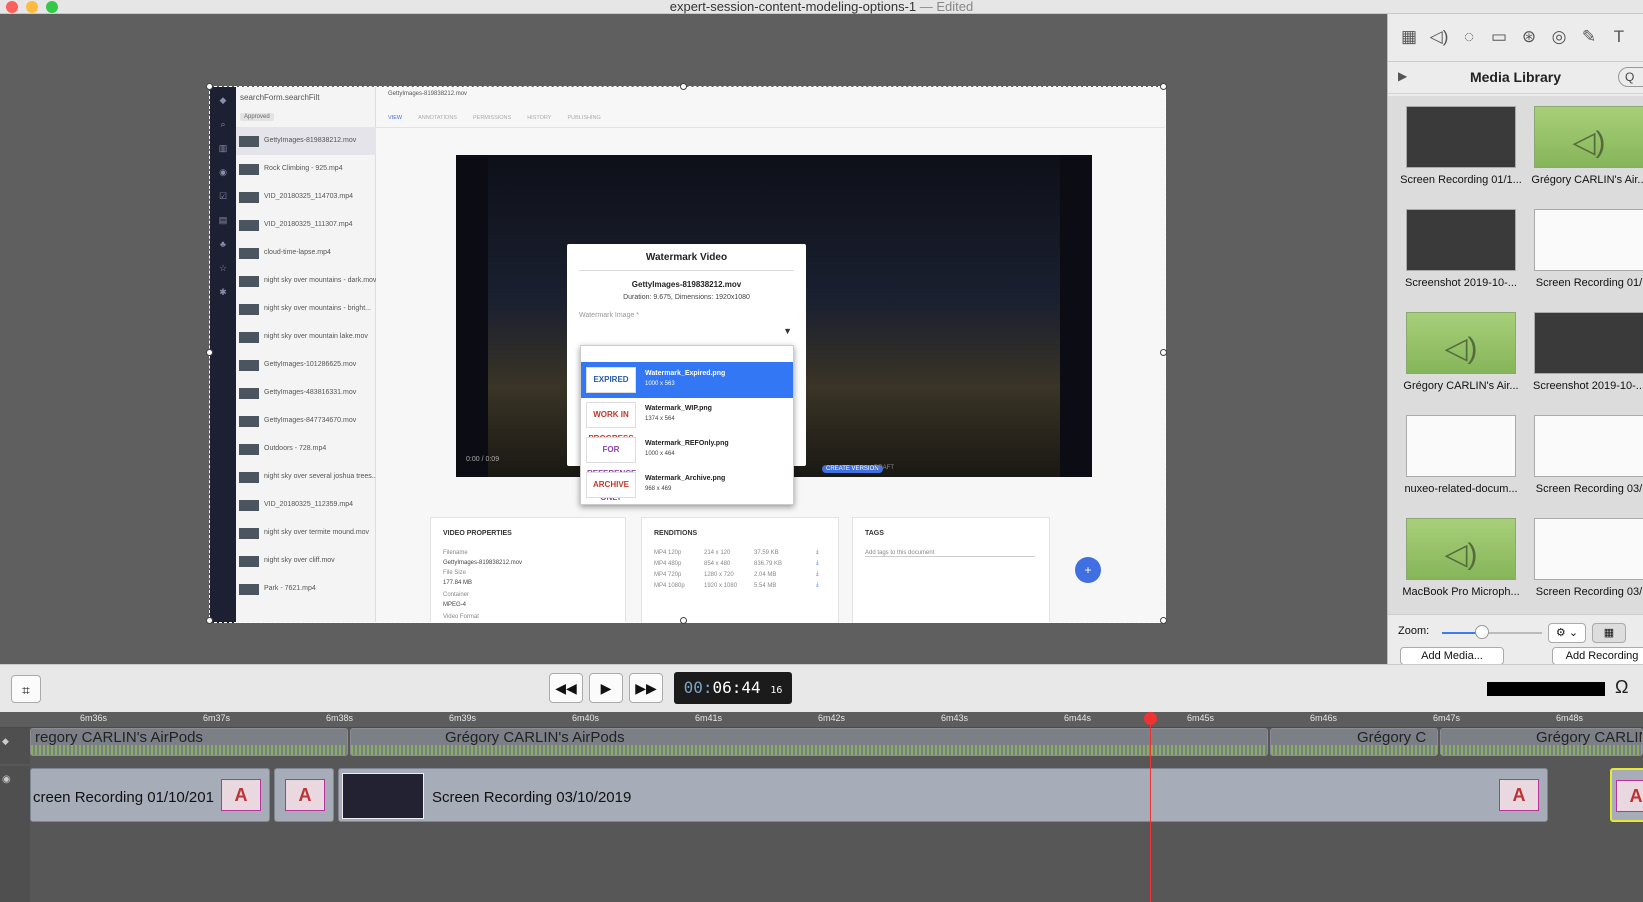 The height and width of the screenshot is (902, 1643). I want to click on zoom-slider-knob, so click(1482, 632).